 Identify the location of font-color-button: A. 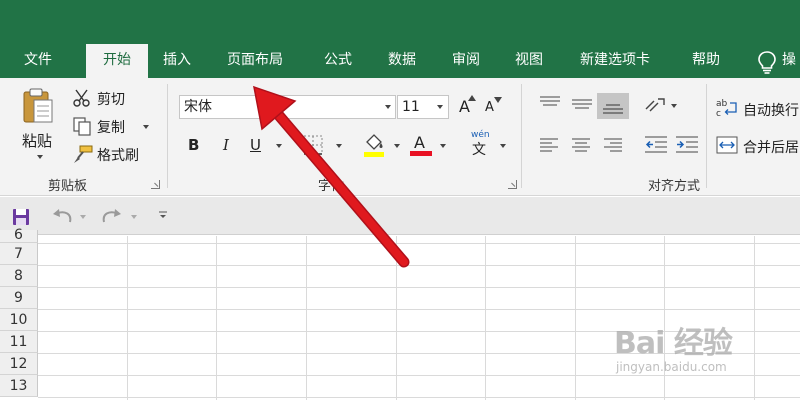
(419, 142).